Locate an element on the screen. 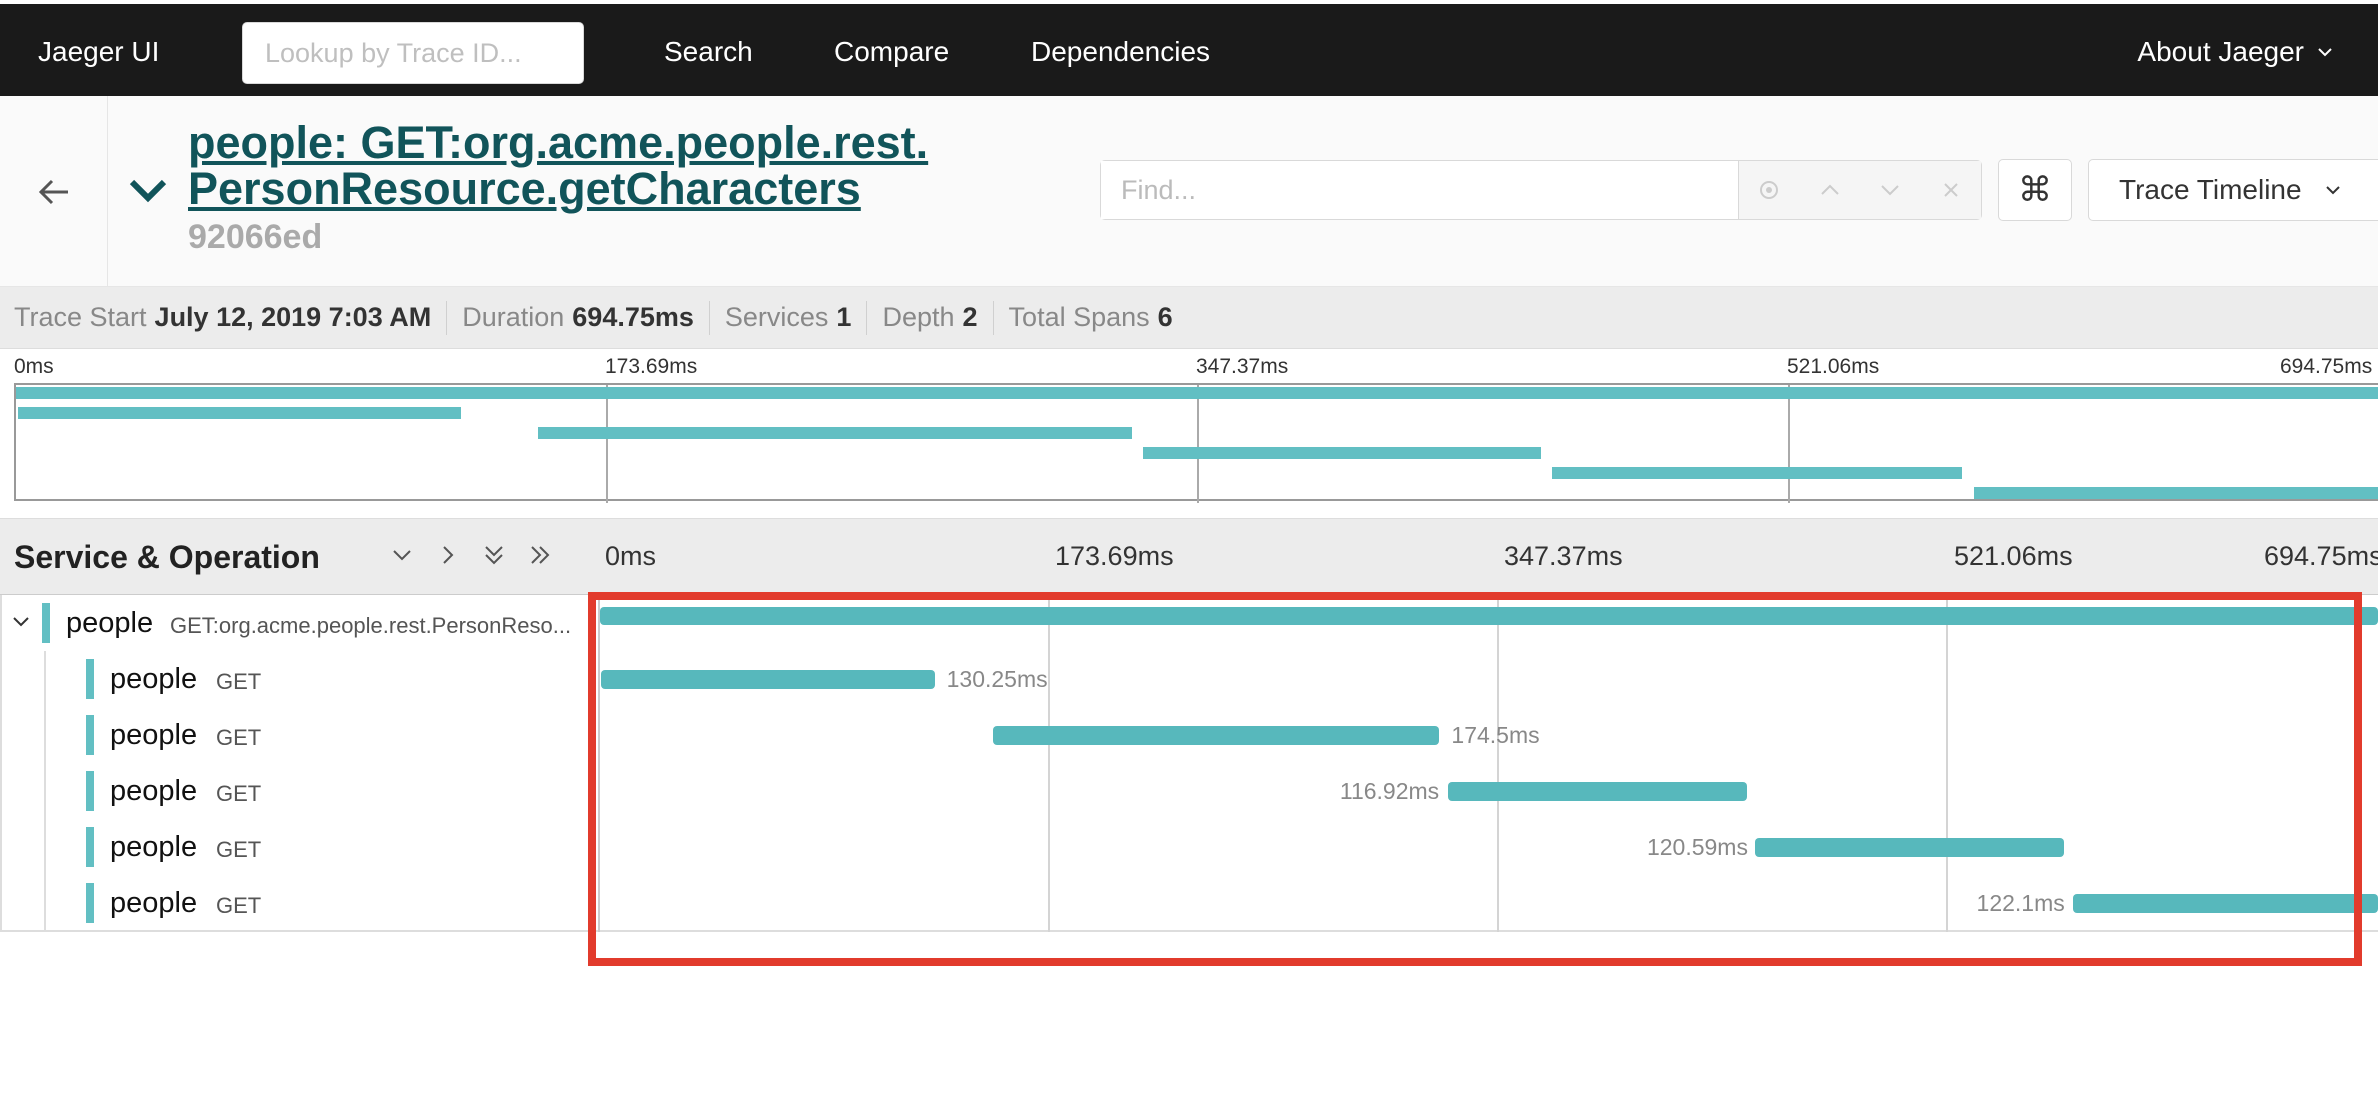  find-input is located at coordinates (1420, 190).